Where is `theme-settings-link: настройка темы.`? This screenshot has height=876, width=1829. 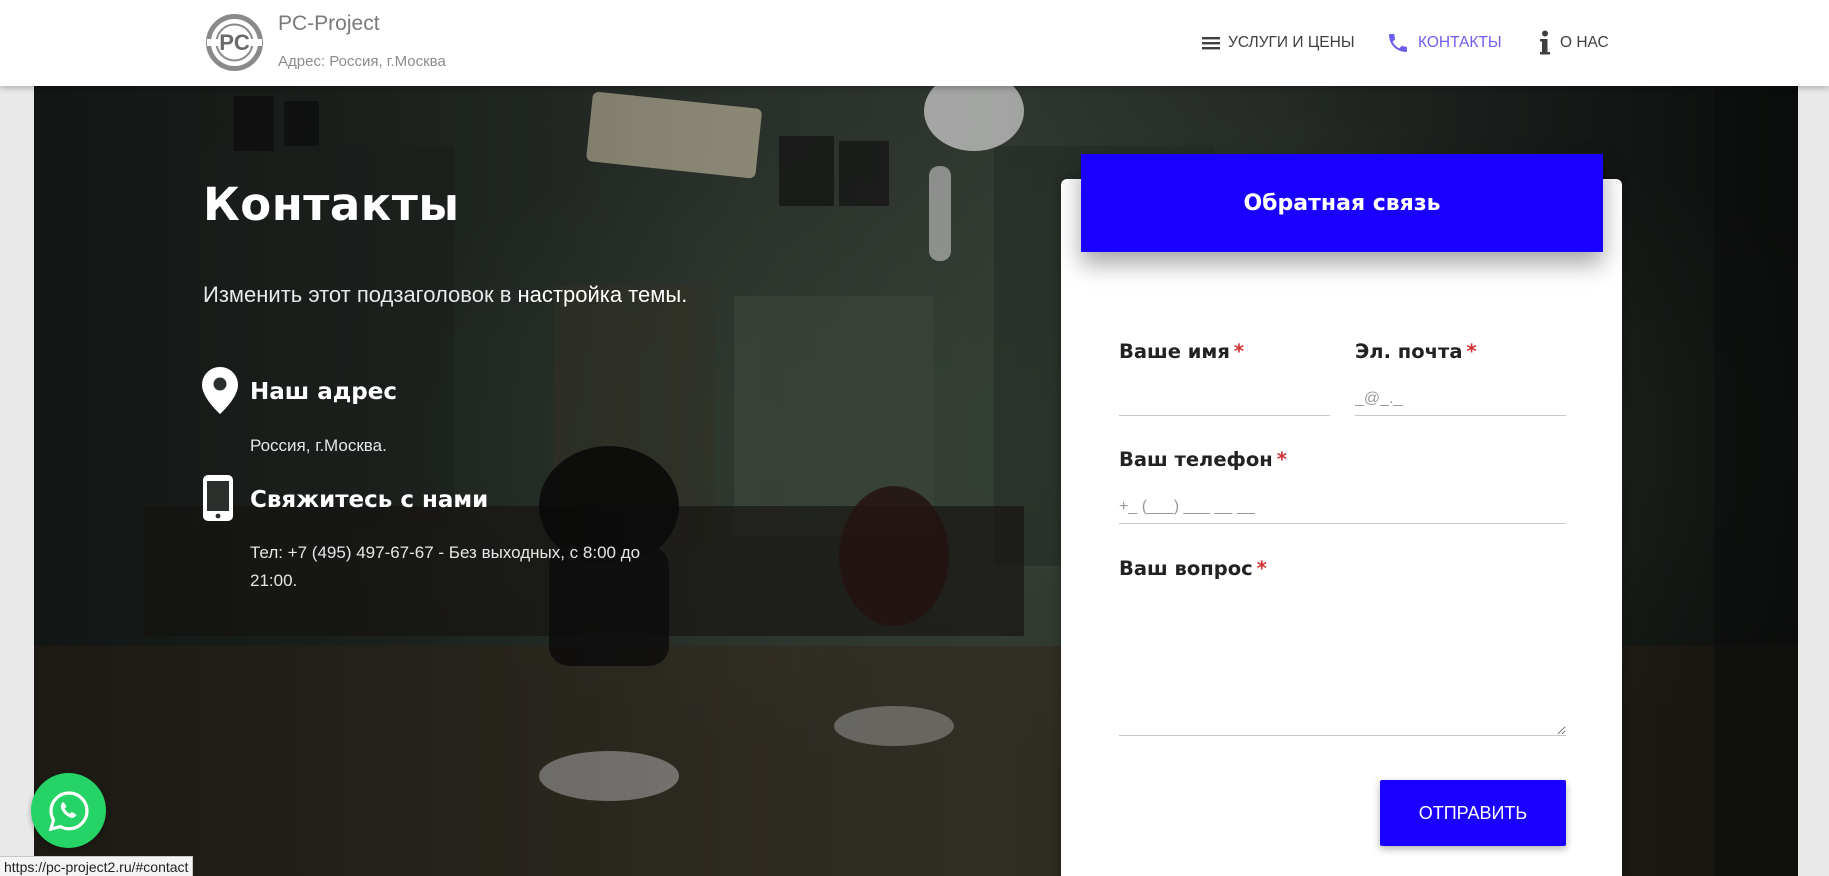
theme-settings-link: настройка темы. is located at coordinates (603, 294).